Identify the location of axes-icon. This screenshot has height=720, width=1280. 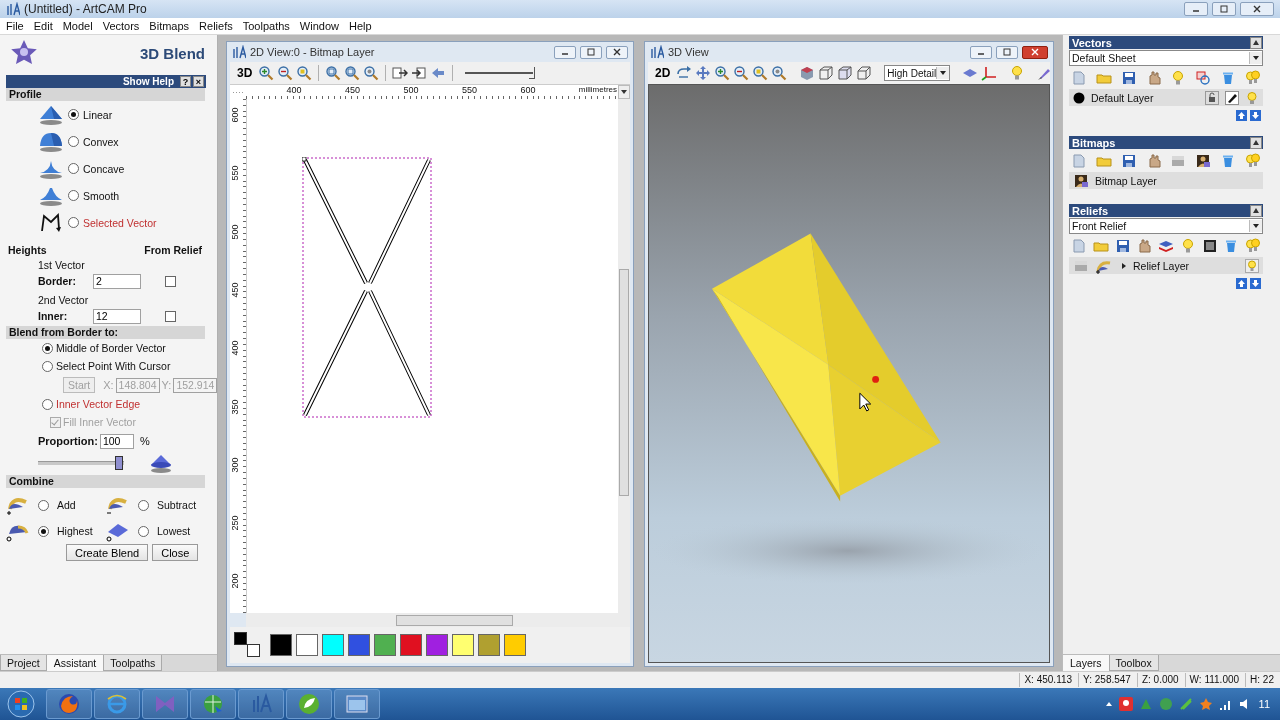
(989, 73).